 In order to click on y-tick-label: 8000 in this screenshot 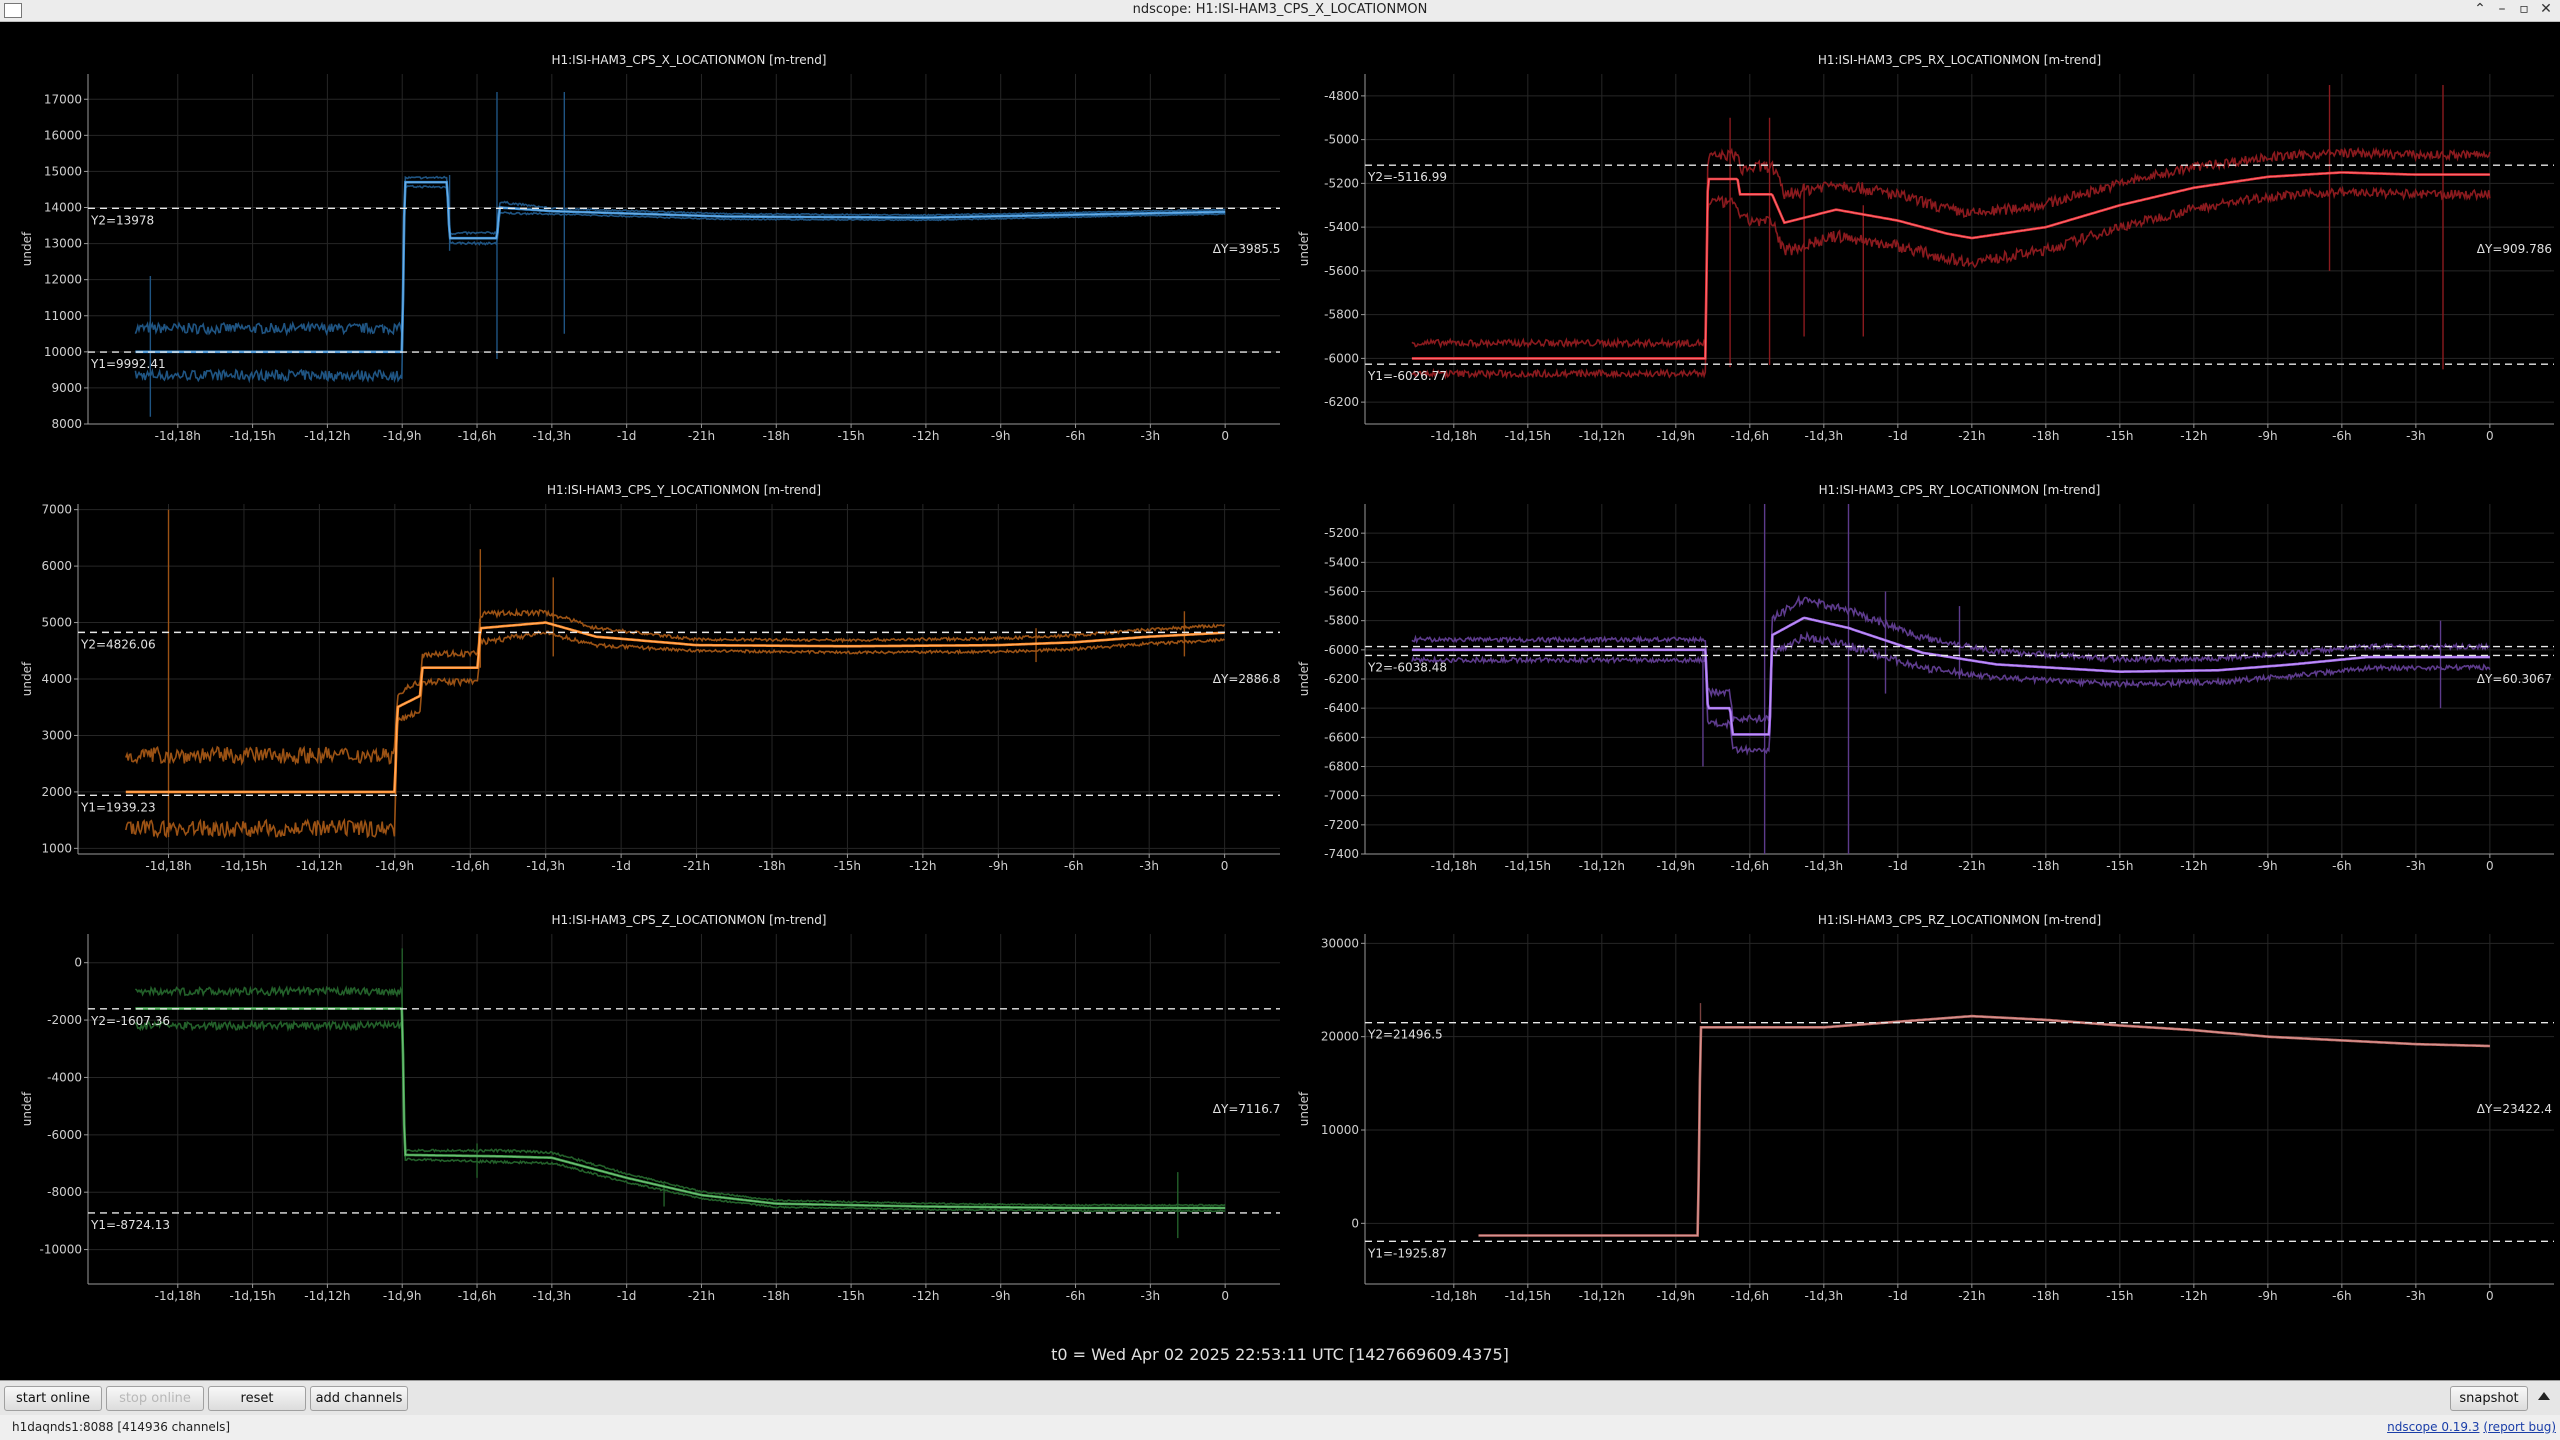, I will do `click(66, 424)`.